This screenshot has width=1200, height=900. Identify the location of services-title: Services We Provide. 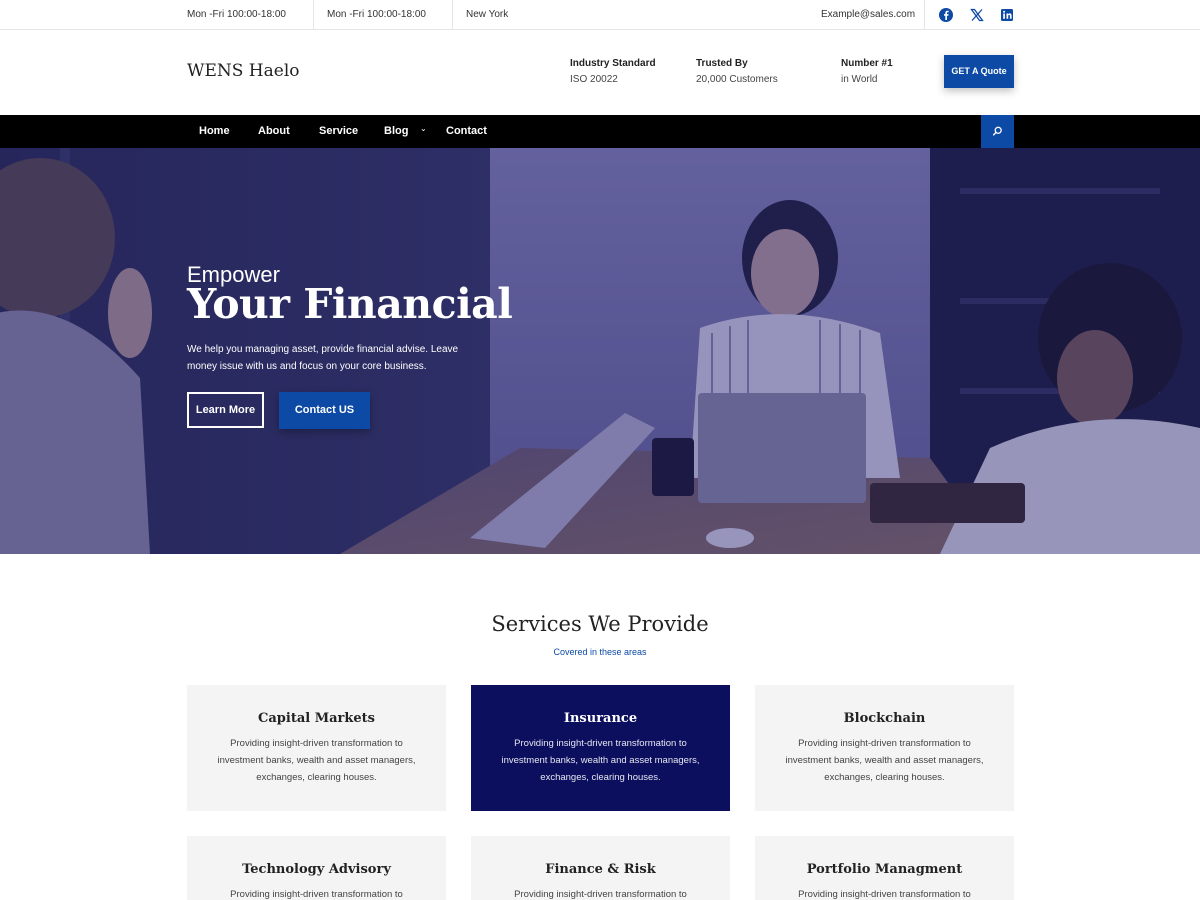
(600, 624).